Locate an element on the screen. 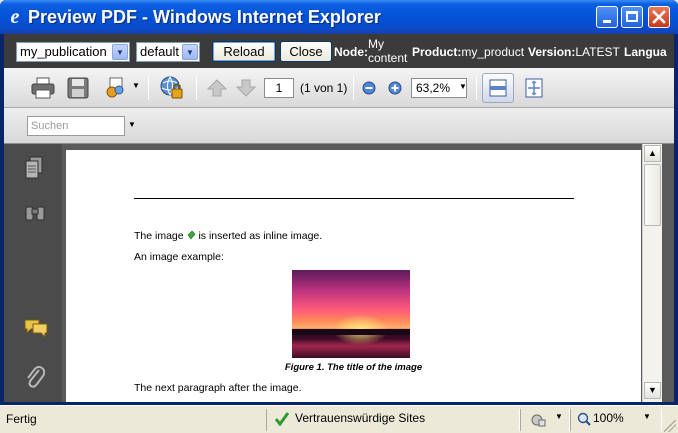 This screenshot has width=678, height=433. zoom-level: 100% is located at coordinates (608, 418).